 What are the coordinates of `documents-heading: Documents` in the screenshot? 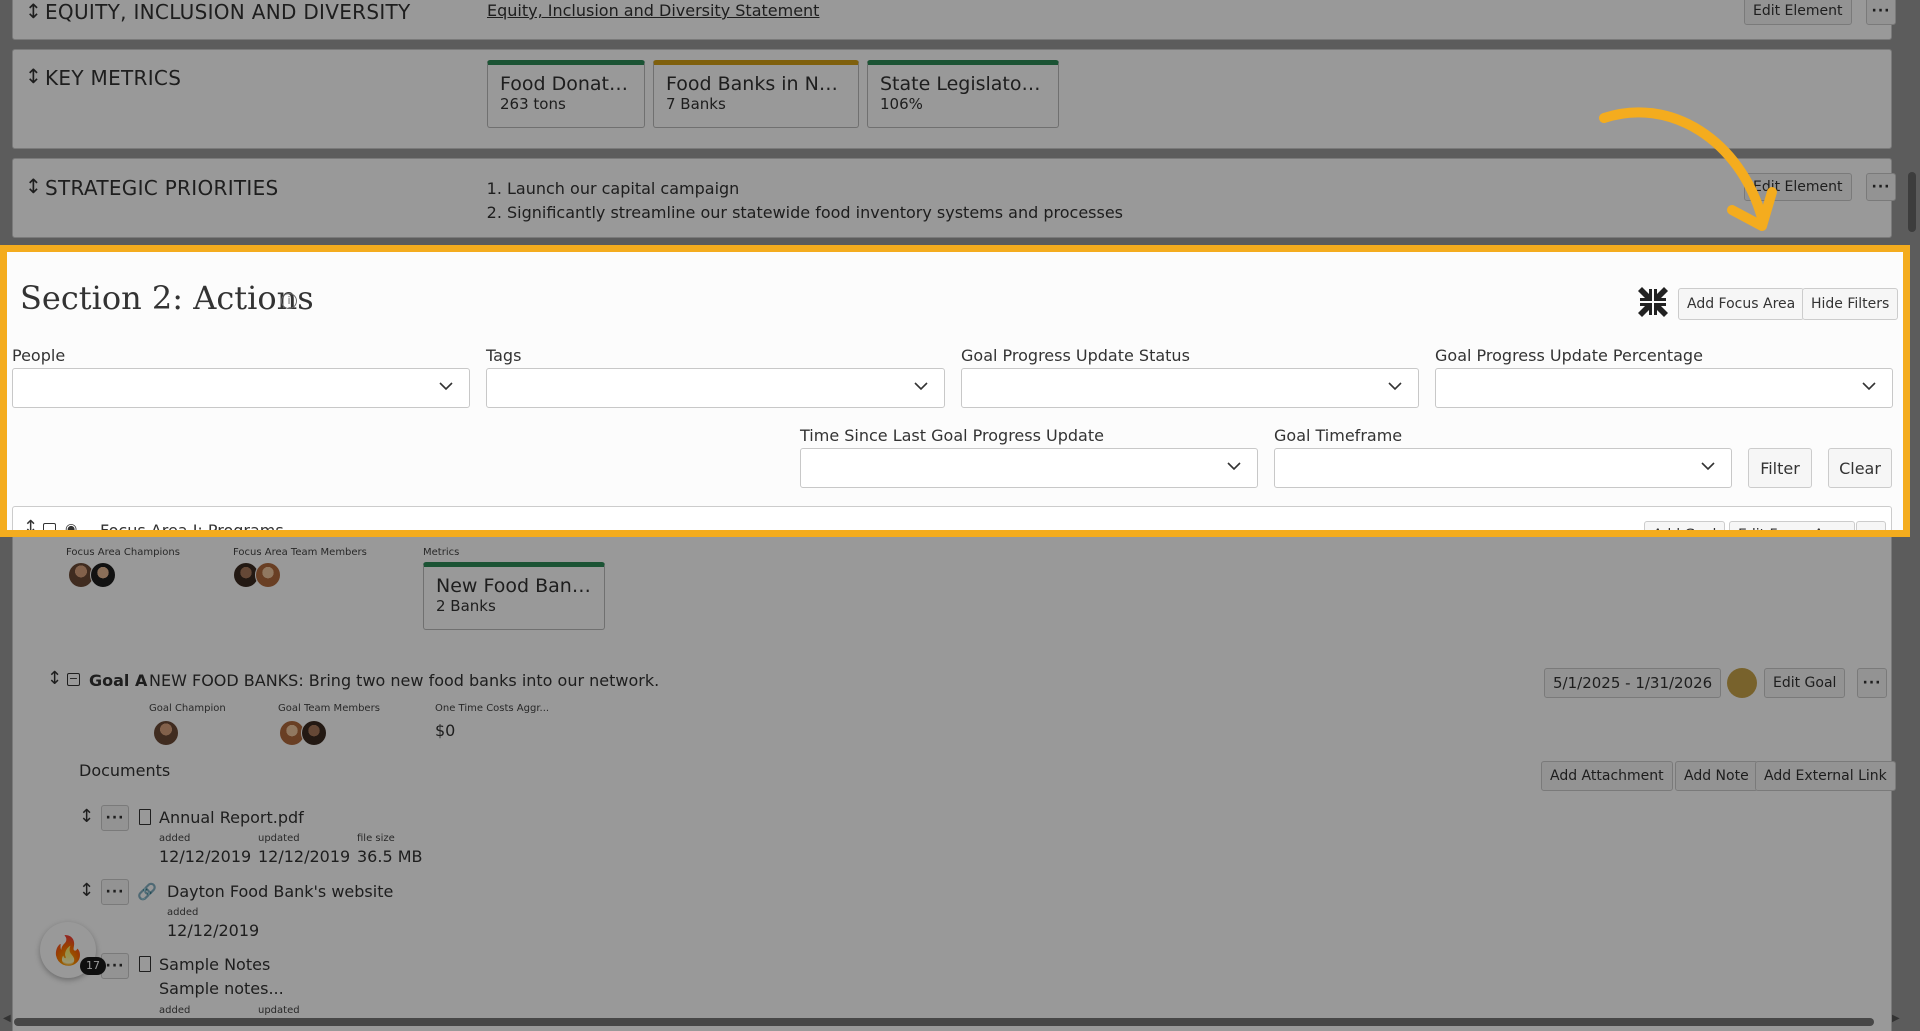 It's located at (125, 770).